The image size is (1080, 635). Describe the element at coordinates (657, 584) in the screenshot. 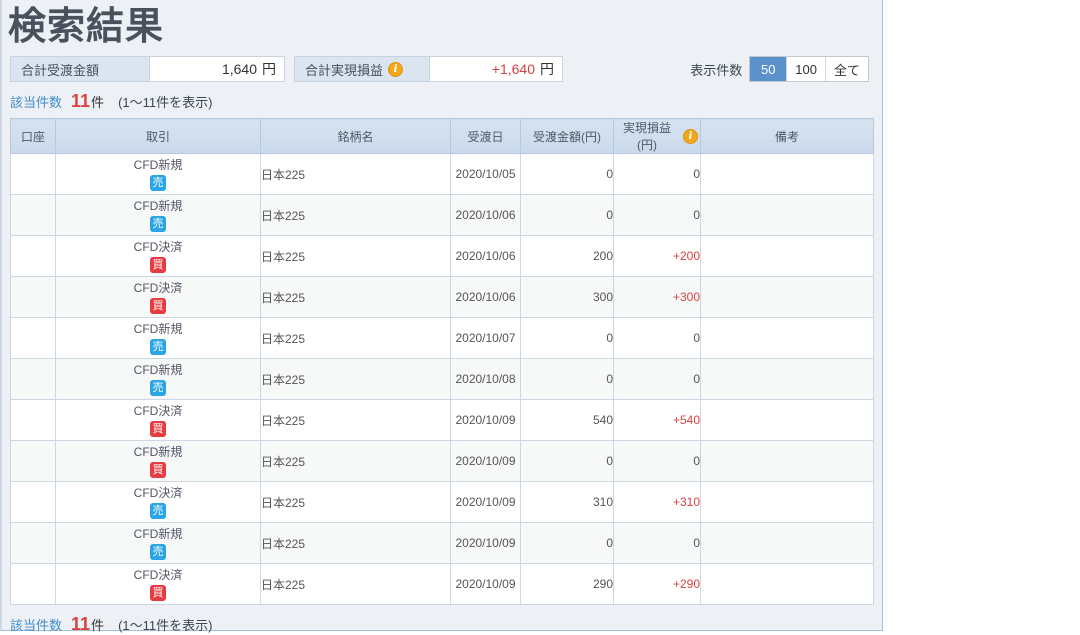

I see `realized-pl-cell: +290` at that location.